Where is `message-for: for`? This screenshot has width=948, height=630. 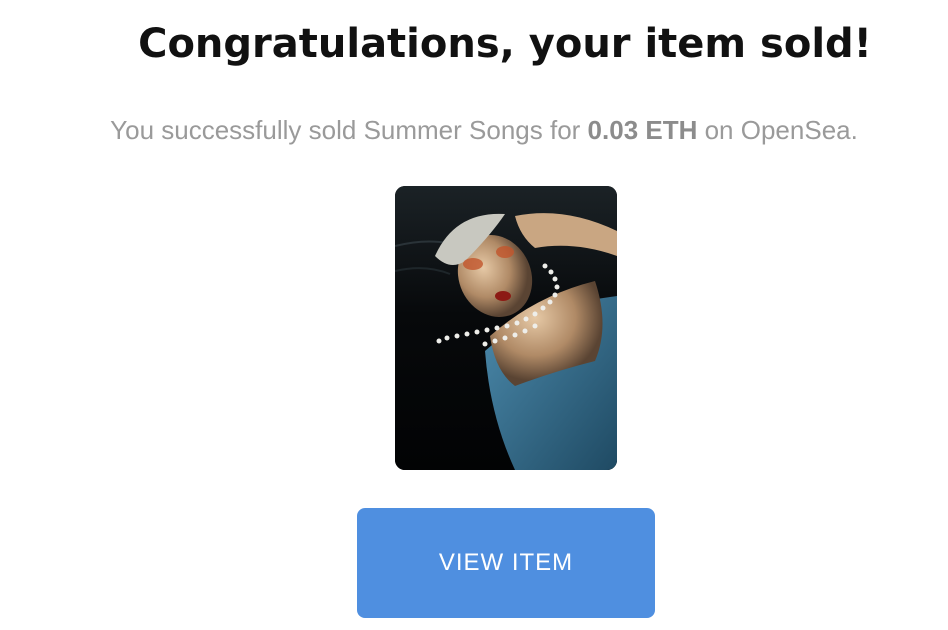 message-for: for is located at coordinates (565, 130).